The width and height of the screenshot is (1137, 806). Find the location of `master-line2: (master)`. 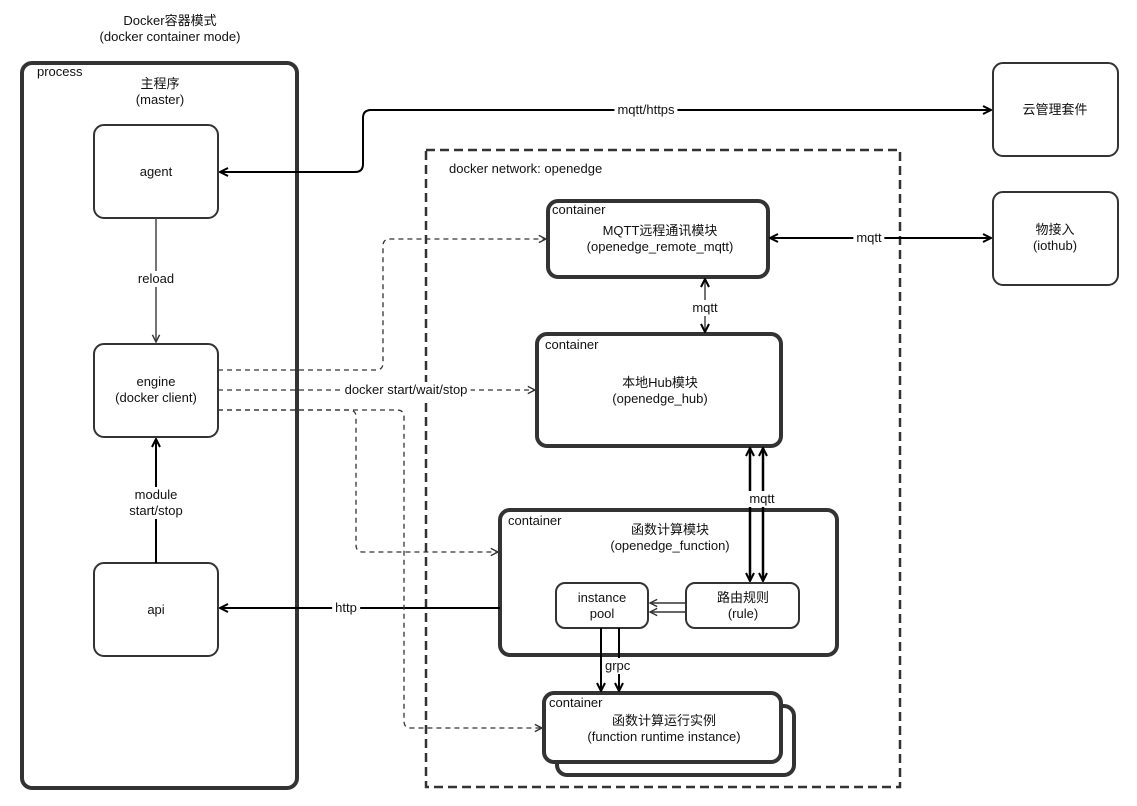

master-line2: (master) is located at coordinates (160, 99).